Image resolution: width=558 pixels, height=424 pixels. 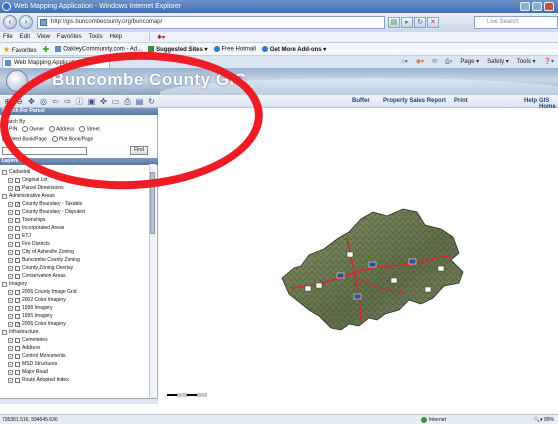 What do you see at coordinates (420, 62) in the screenshot?
I see `feeds-icon: ◉▾` at bounding box center [420, 62].